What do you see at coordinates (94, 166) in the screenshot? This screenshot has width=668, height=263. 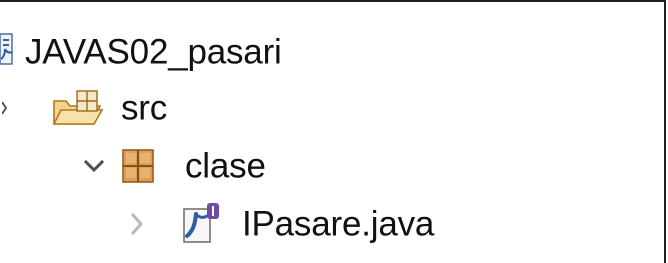 I see `chevron-down-icon` at bounding box center [94, 166].